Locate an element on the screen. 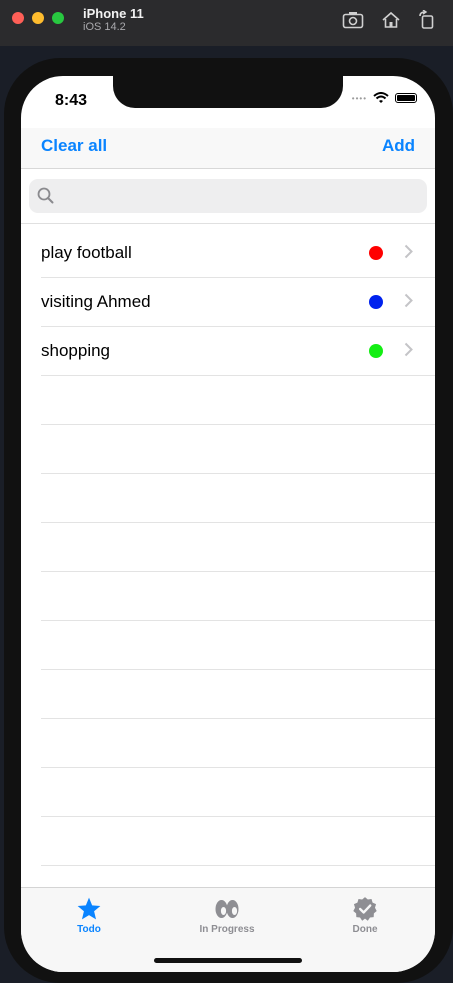  screenshot-button is located at coordinates (353, 20).